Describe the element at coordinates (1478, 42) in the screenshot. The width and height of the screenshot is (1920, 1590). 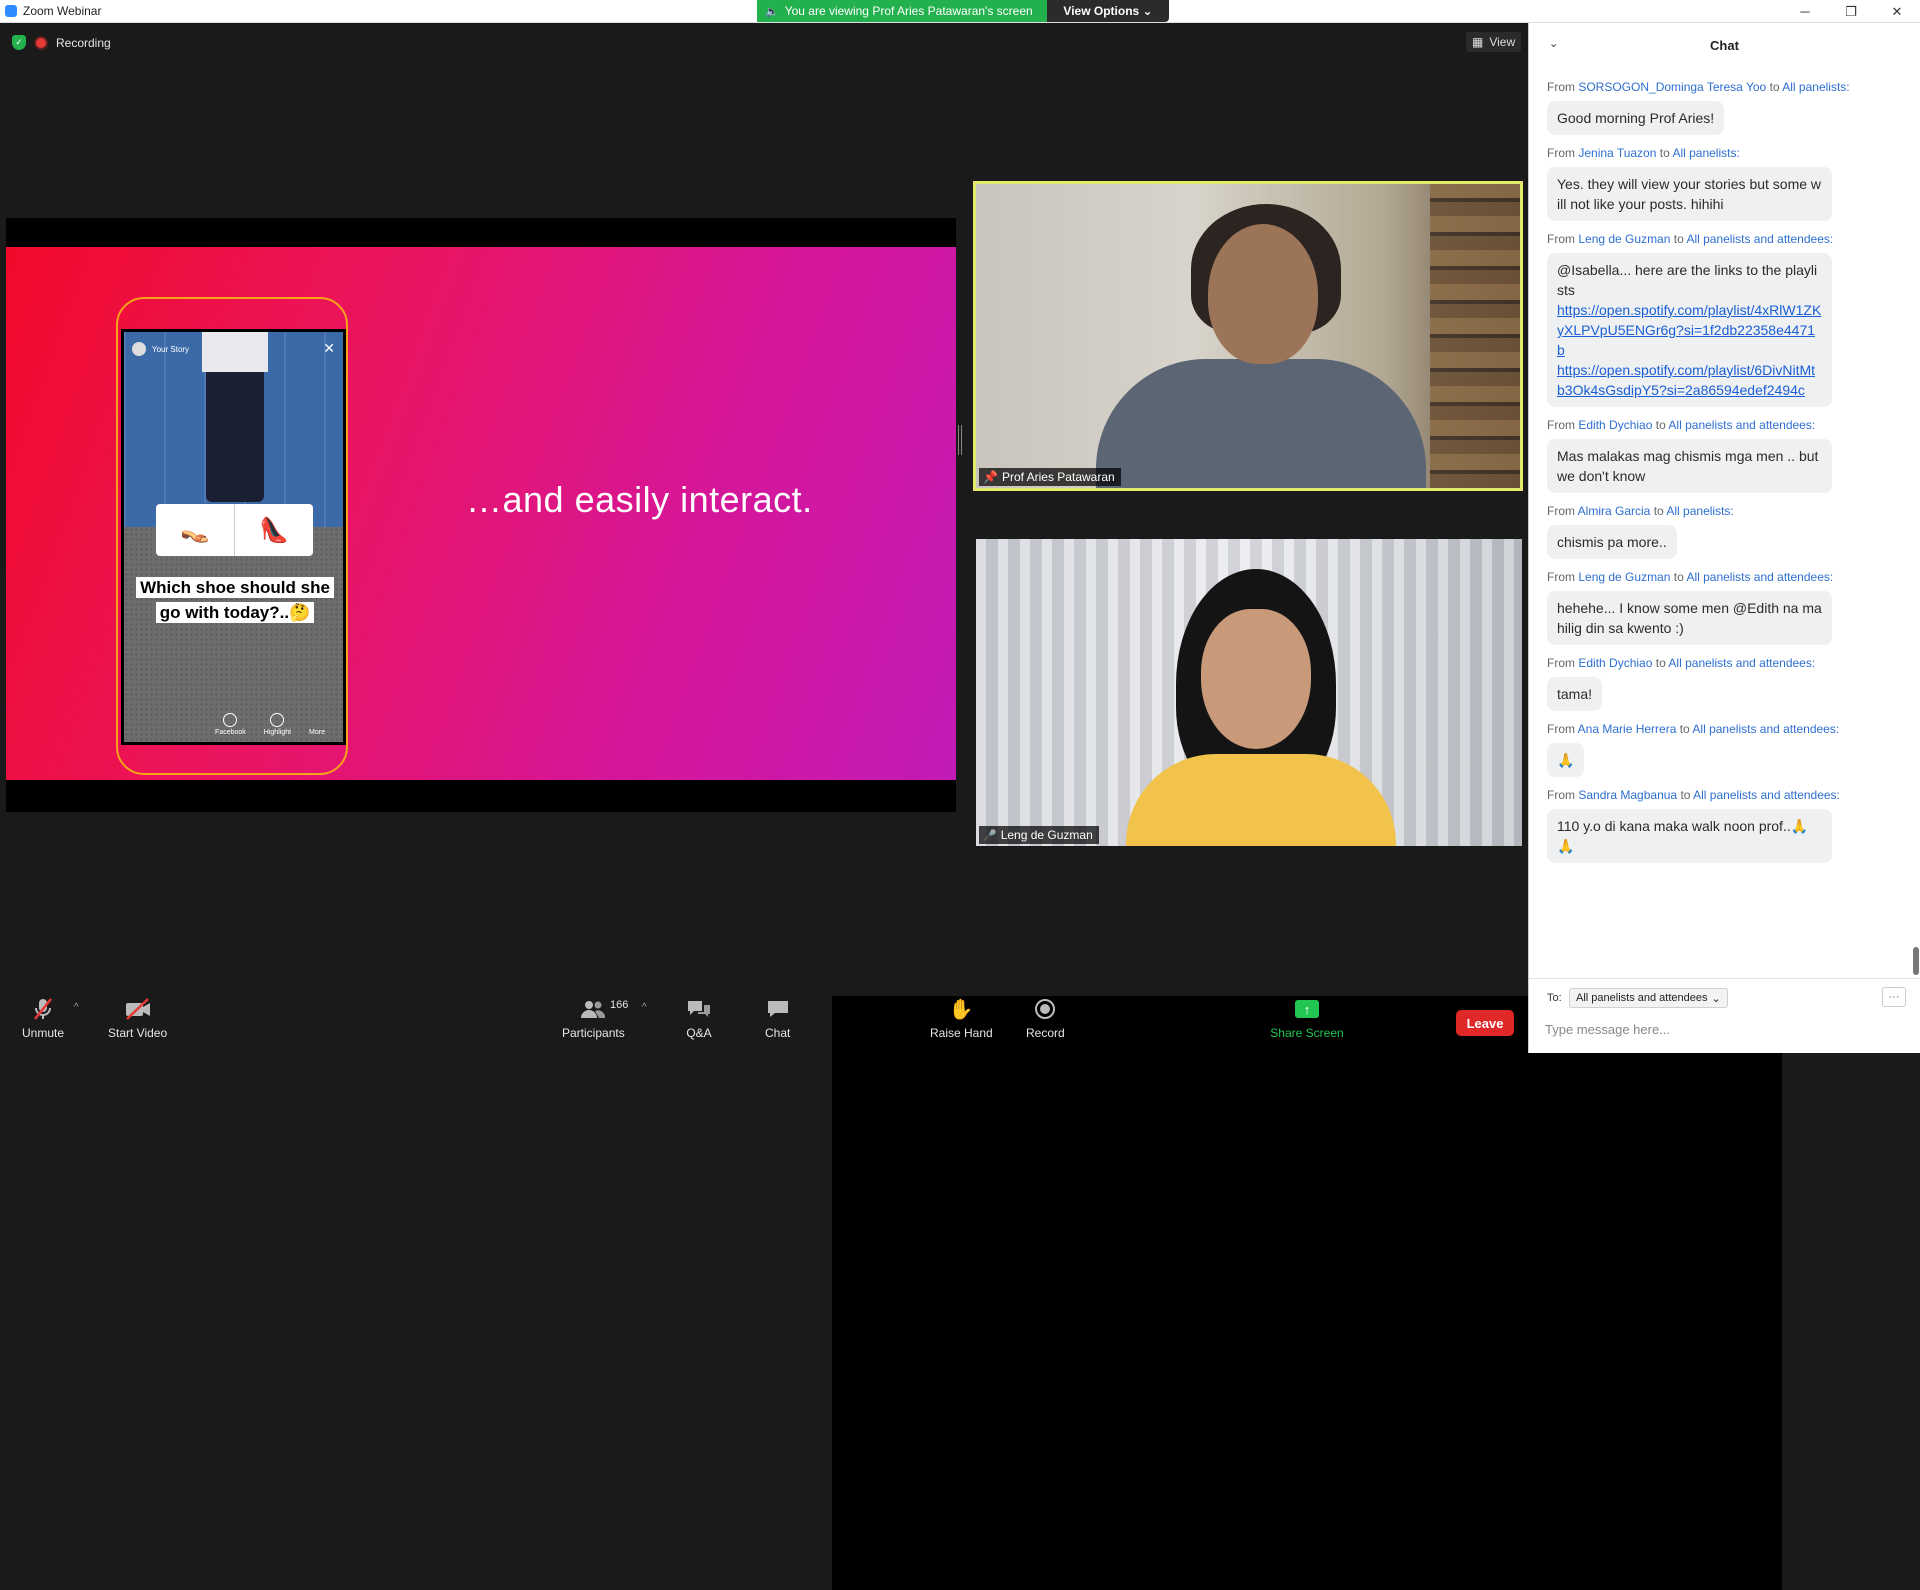
I see `grid-icon: ▦` at that location.